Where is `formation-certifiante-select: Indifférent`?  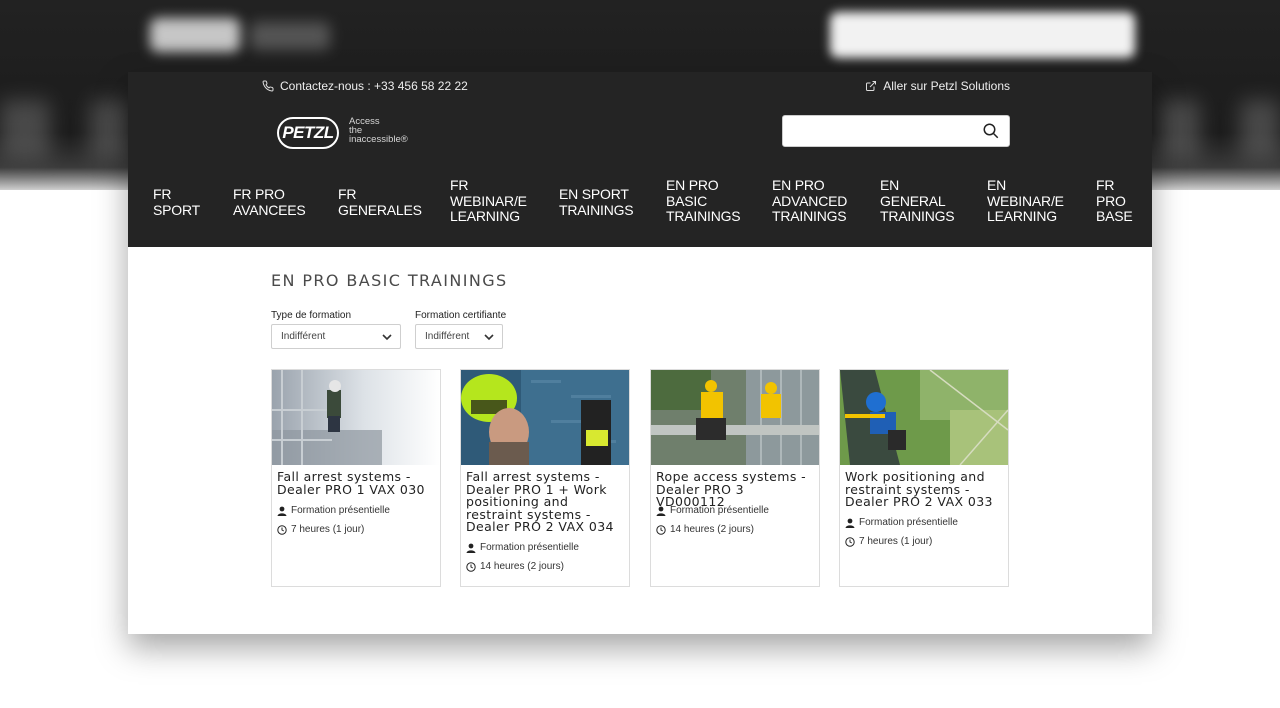 formation-certifiante-select: Indifférent is located at coordinates (459, 336).